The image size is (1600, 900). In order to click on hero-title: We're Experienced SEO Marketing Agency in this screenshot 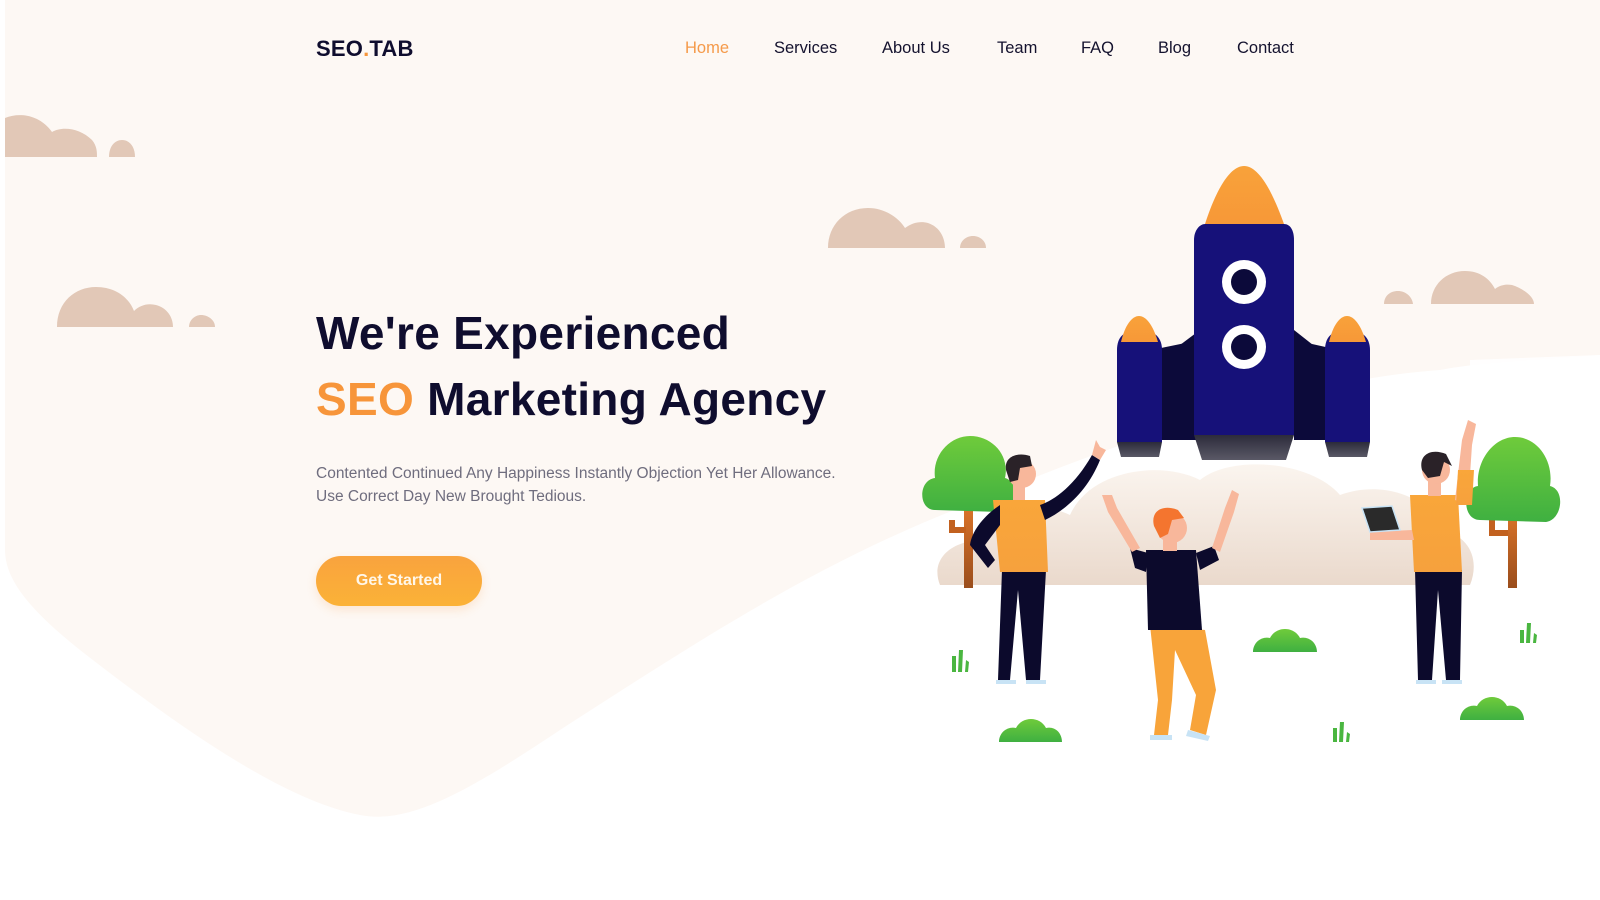, I will do `click(606, 366)`.